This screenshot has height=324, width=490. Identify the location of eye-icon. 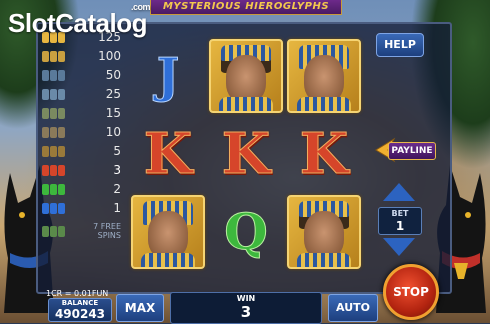
(56, 94).